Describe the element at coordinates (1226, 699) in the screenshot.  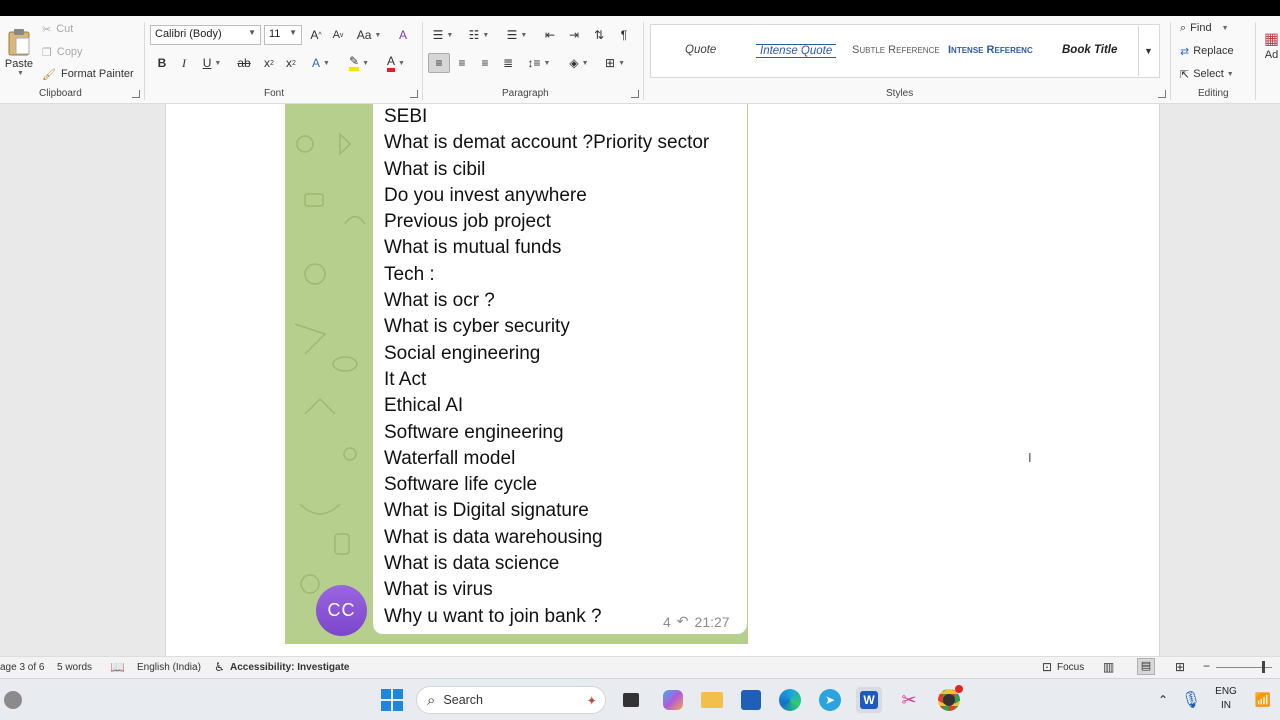
I see `language-indicator: ENG IN` at that location.